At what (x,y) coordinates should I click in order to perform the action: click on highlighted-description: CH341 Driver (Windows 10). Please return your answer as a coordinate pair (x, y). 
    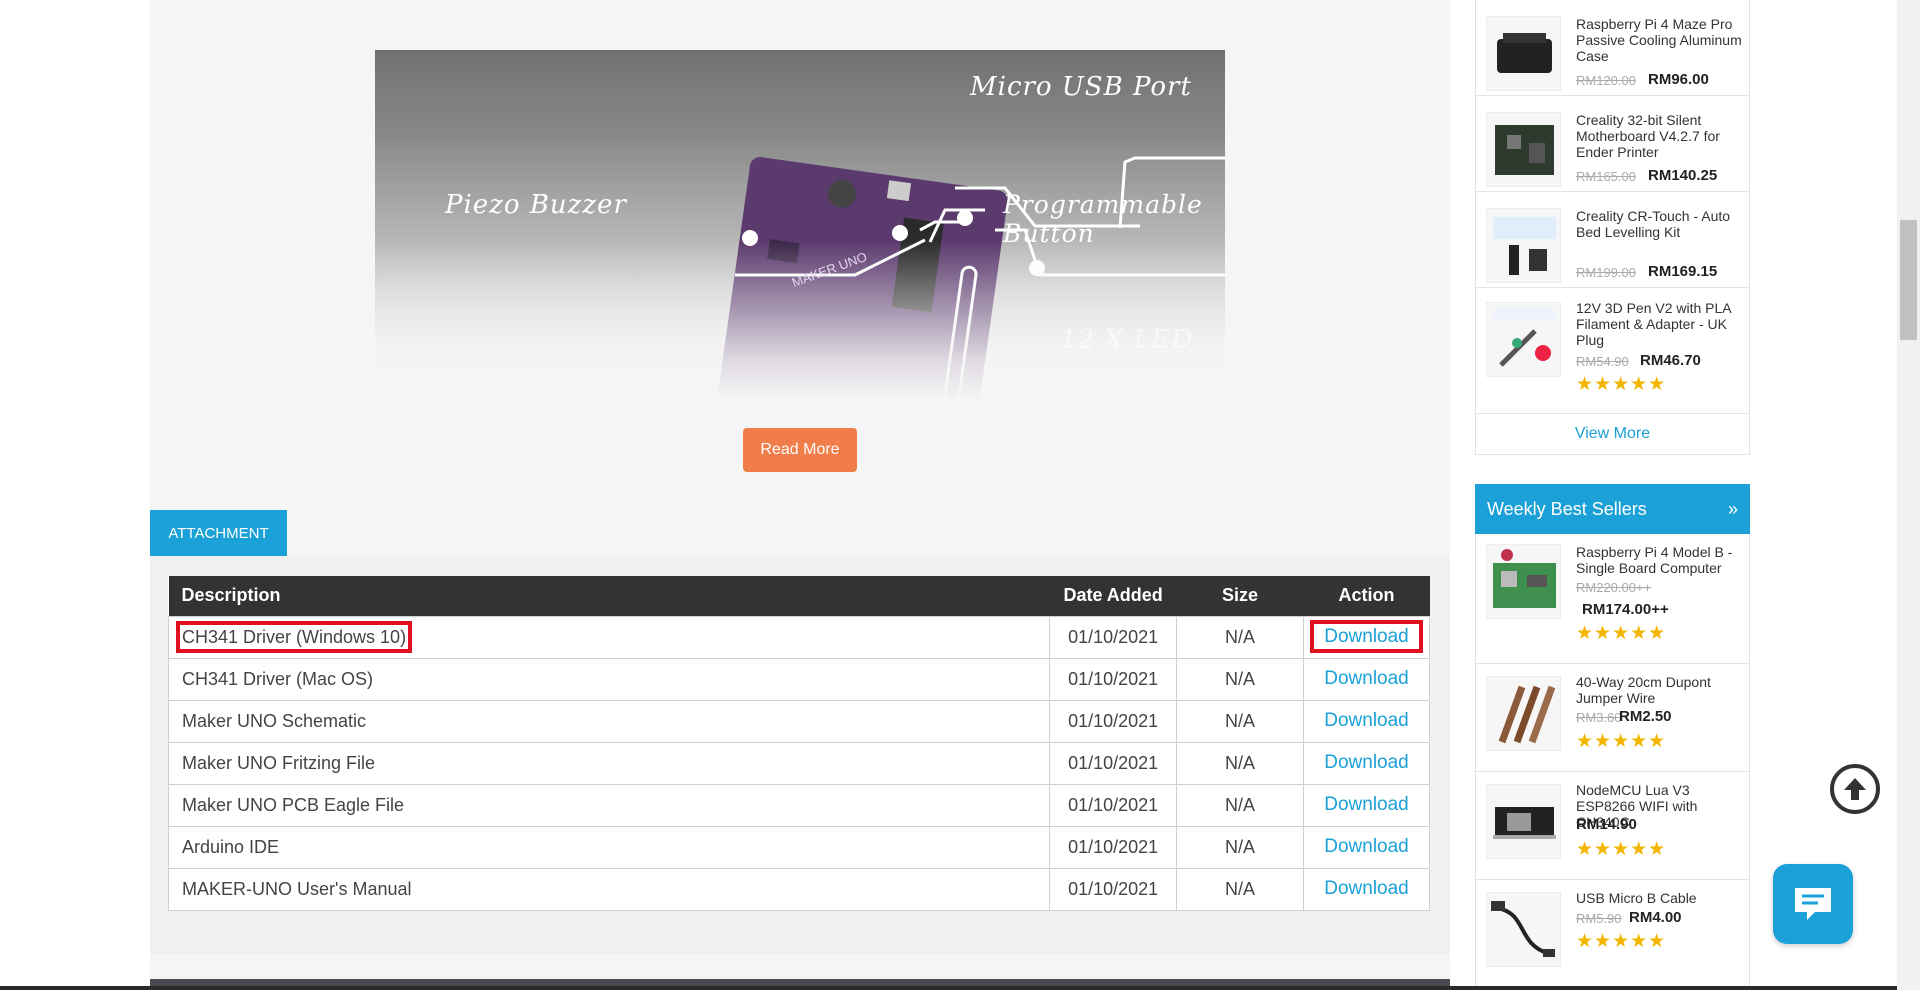
    Looking at the image, I should click on (294, 636).